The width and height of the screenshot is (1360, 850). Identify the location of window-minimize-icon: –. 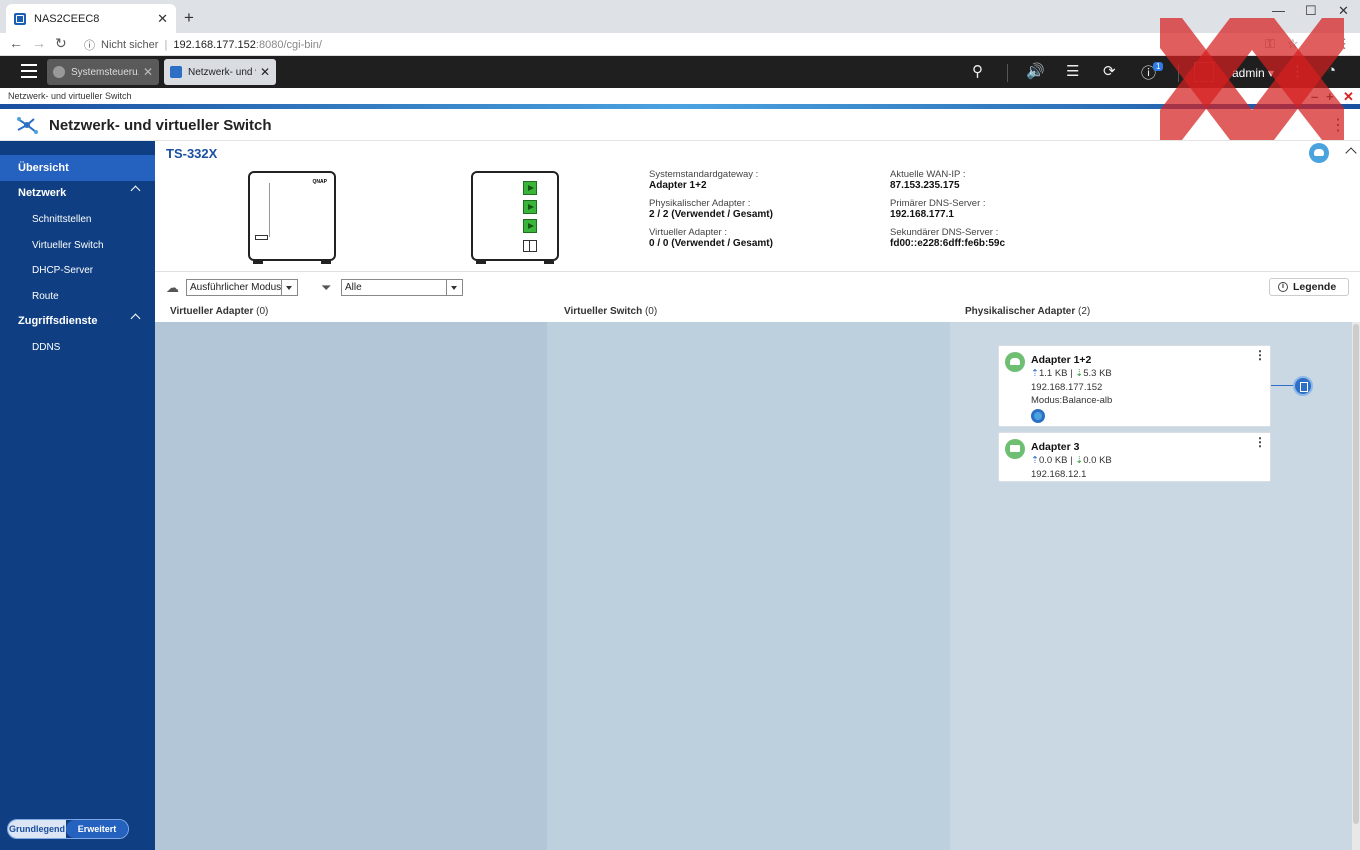
(1314, 96).